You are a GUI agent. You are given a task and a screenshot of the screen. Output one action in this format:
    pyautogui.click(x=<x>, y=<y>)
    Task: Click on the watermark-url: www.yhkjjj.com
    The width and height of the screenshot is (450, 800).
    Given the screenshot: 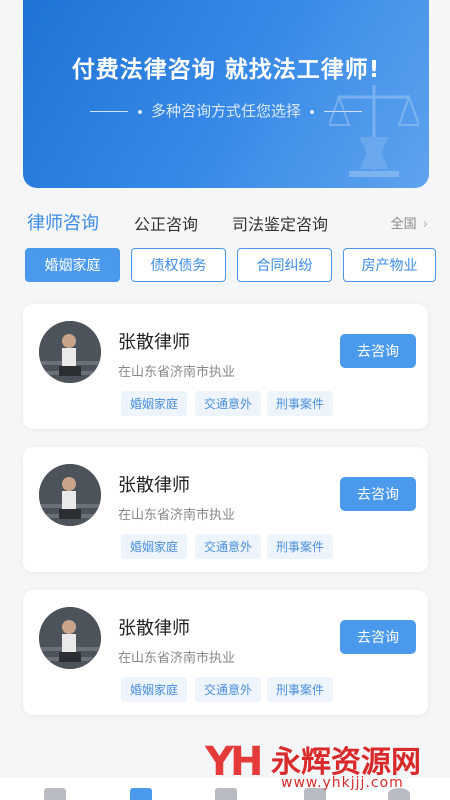 What is the action you would take?
    pyautogui.click(x=342, y=783)
    